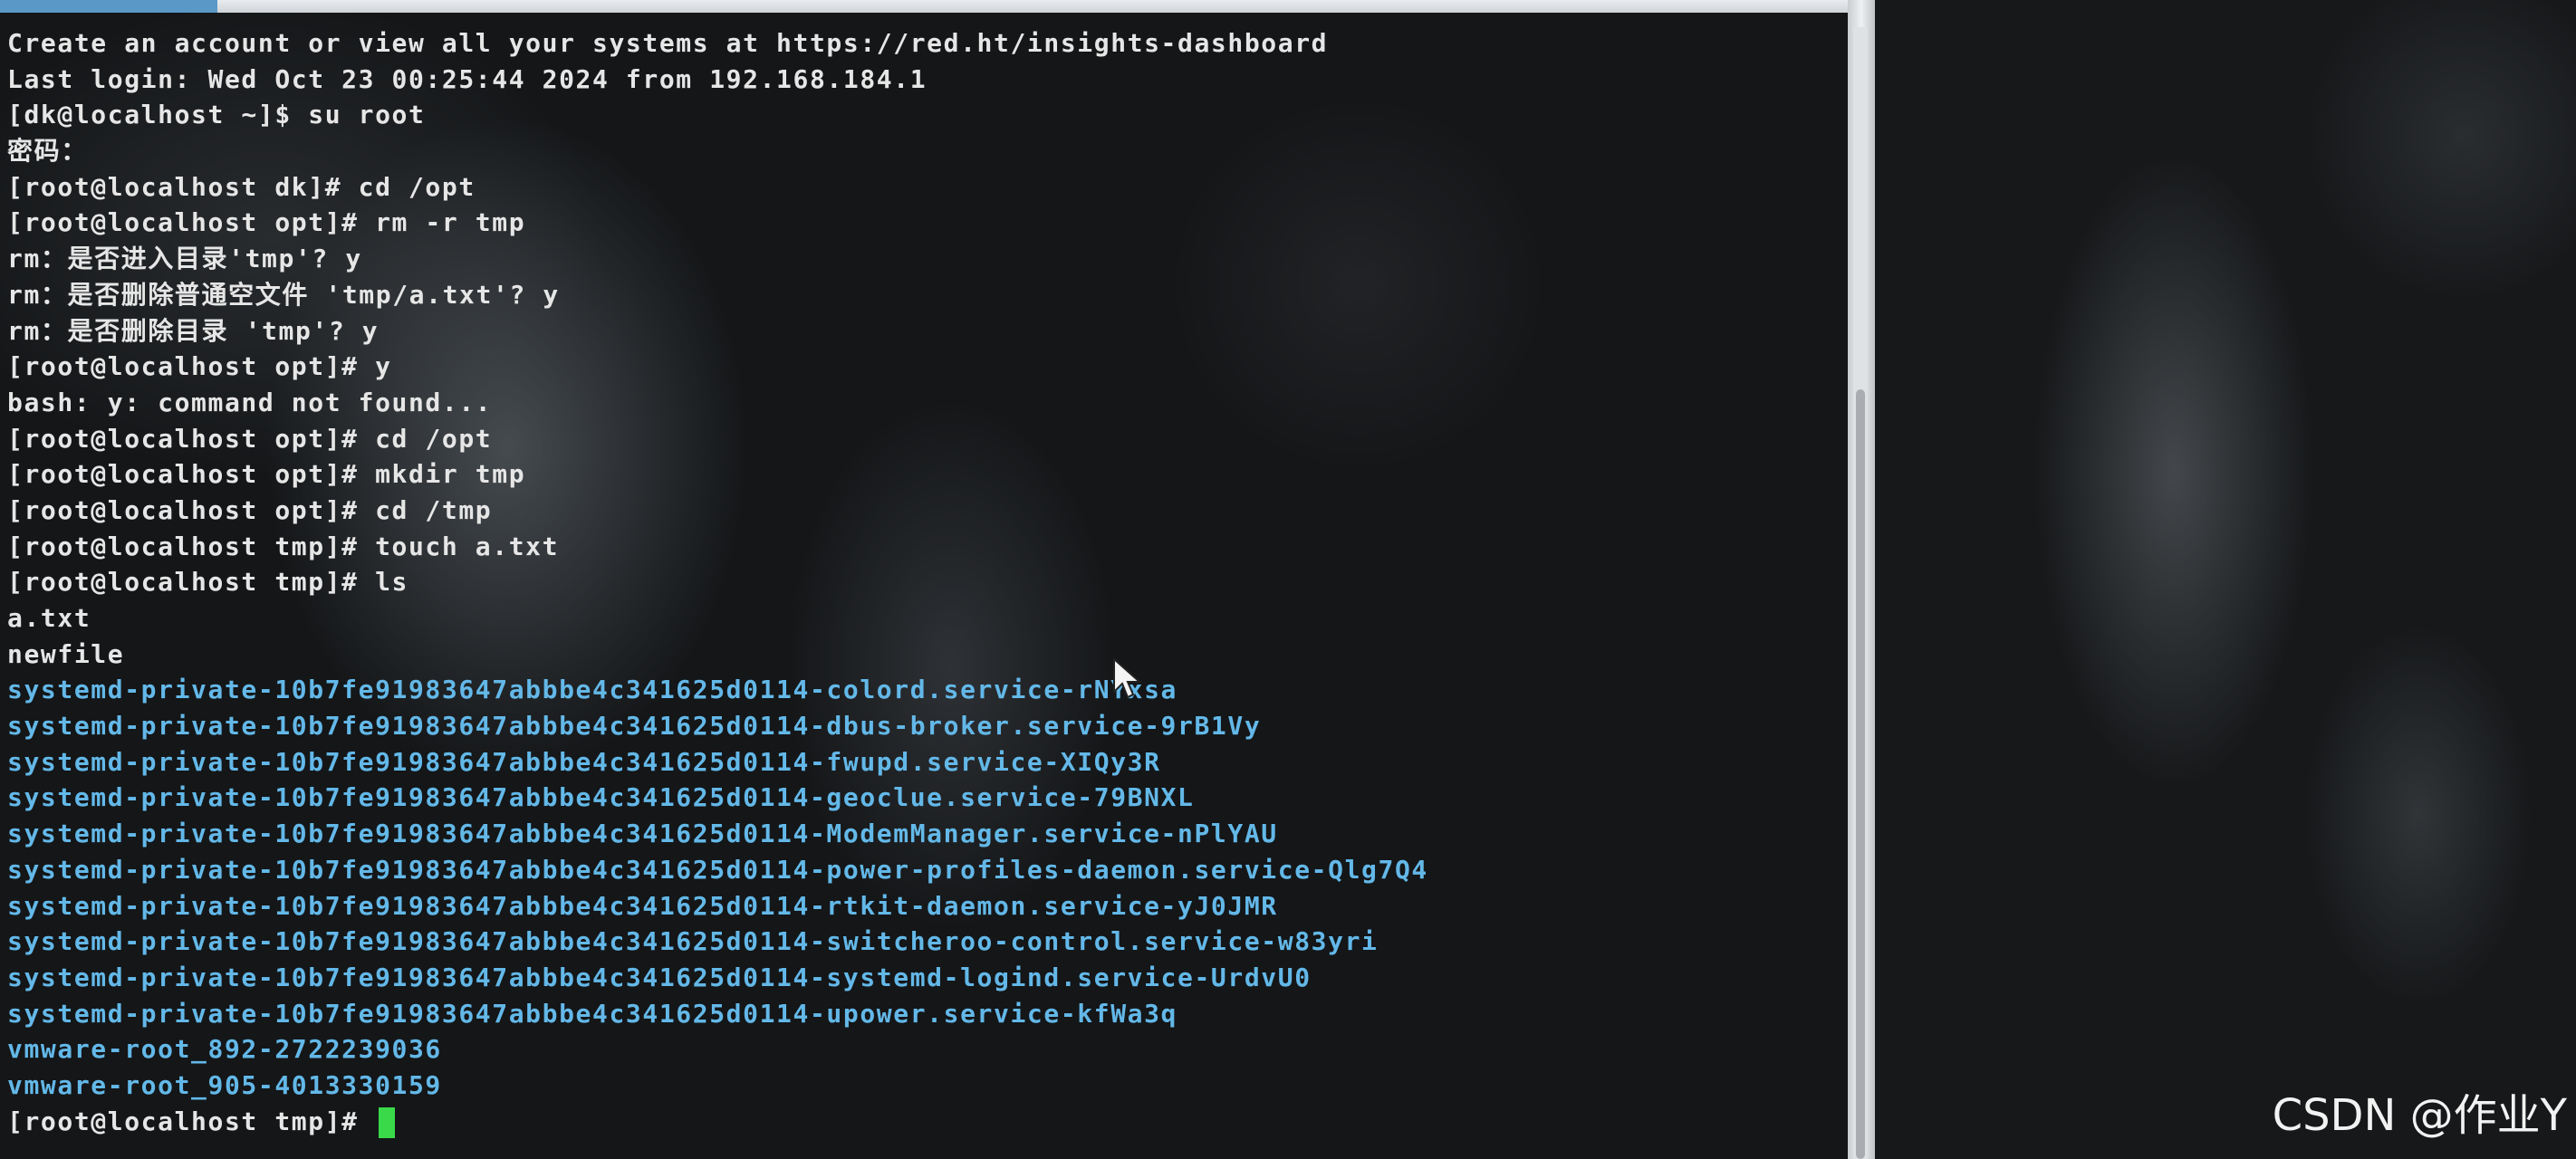  I want to click on command-line: [root@localhost tmp]# touch a.txt, so click(283, 546).